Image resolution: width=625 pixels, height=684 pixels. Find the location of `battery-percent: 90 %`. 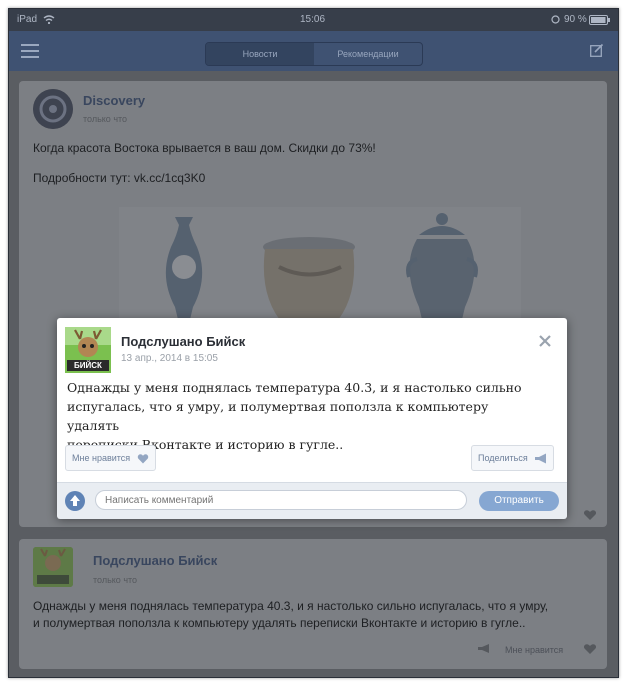

battery-percent: 90 % is located at coordinates (575, 19).